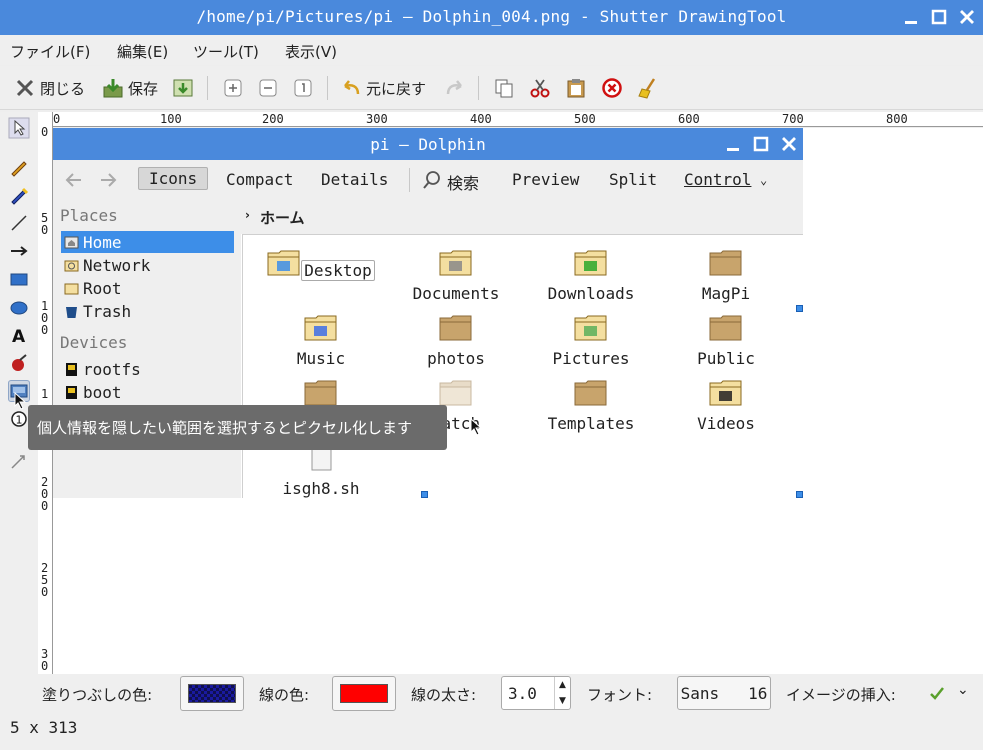  I want to click on text-icon: A, so click(19, 337).